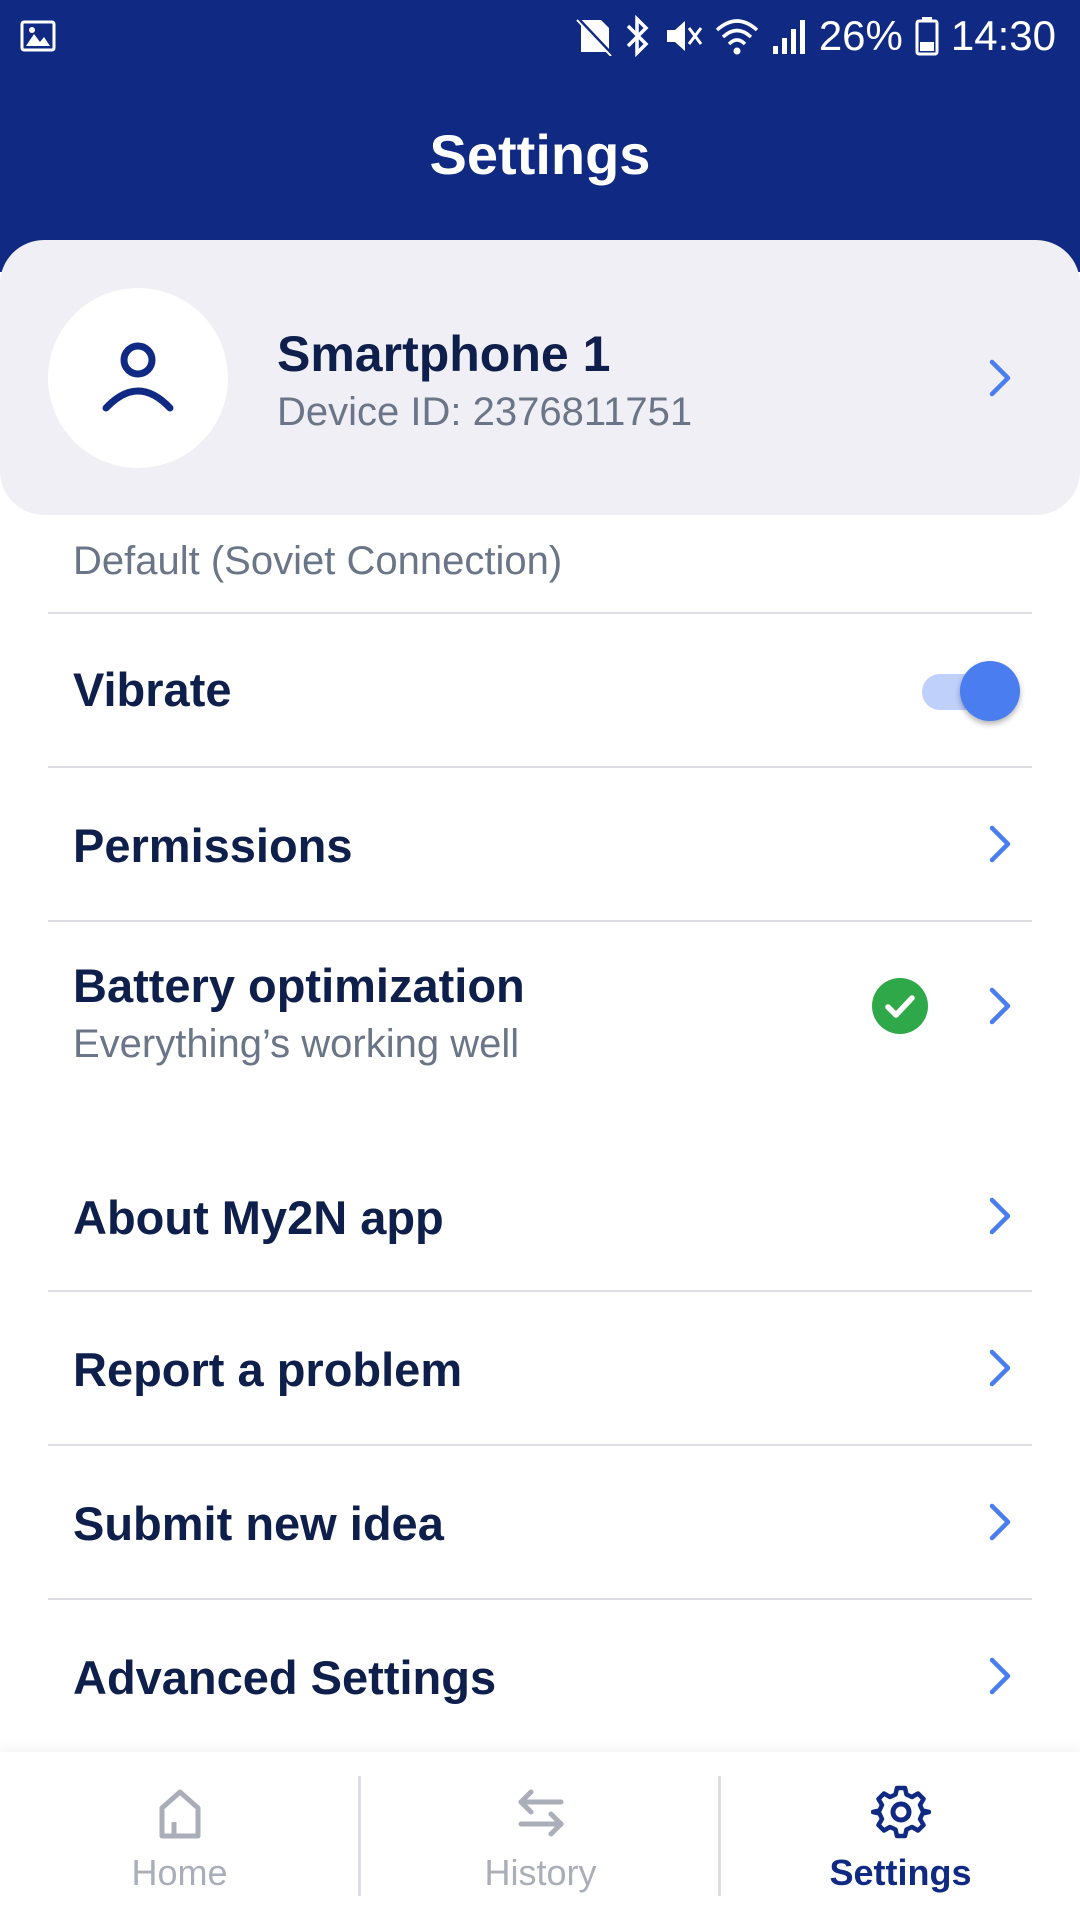  Describe the element at coordinates (900, 1006) in the screenshot. I see `check-circle-icon` at that location.